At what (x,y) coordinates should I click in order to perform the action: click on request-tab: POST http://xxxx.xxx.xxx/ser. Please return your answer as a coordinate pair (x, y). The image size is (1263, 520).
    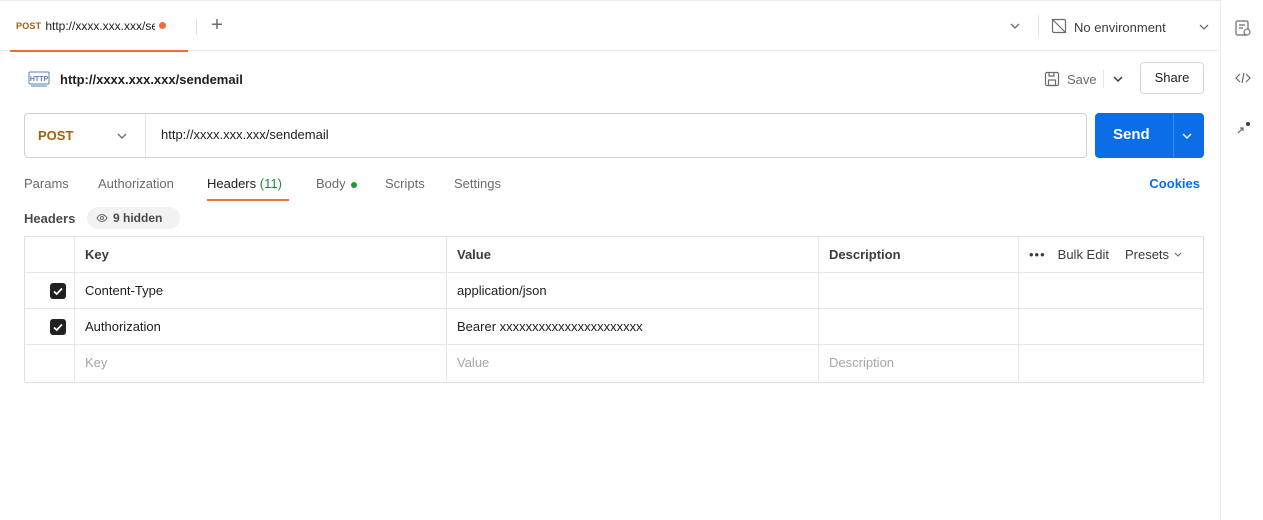
    Looking at the image, I should click on (99, 26).